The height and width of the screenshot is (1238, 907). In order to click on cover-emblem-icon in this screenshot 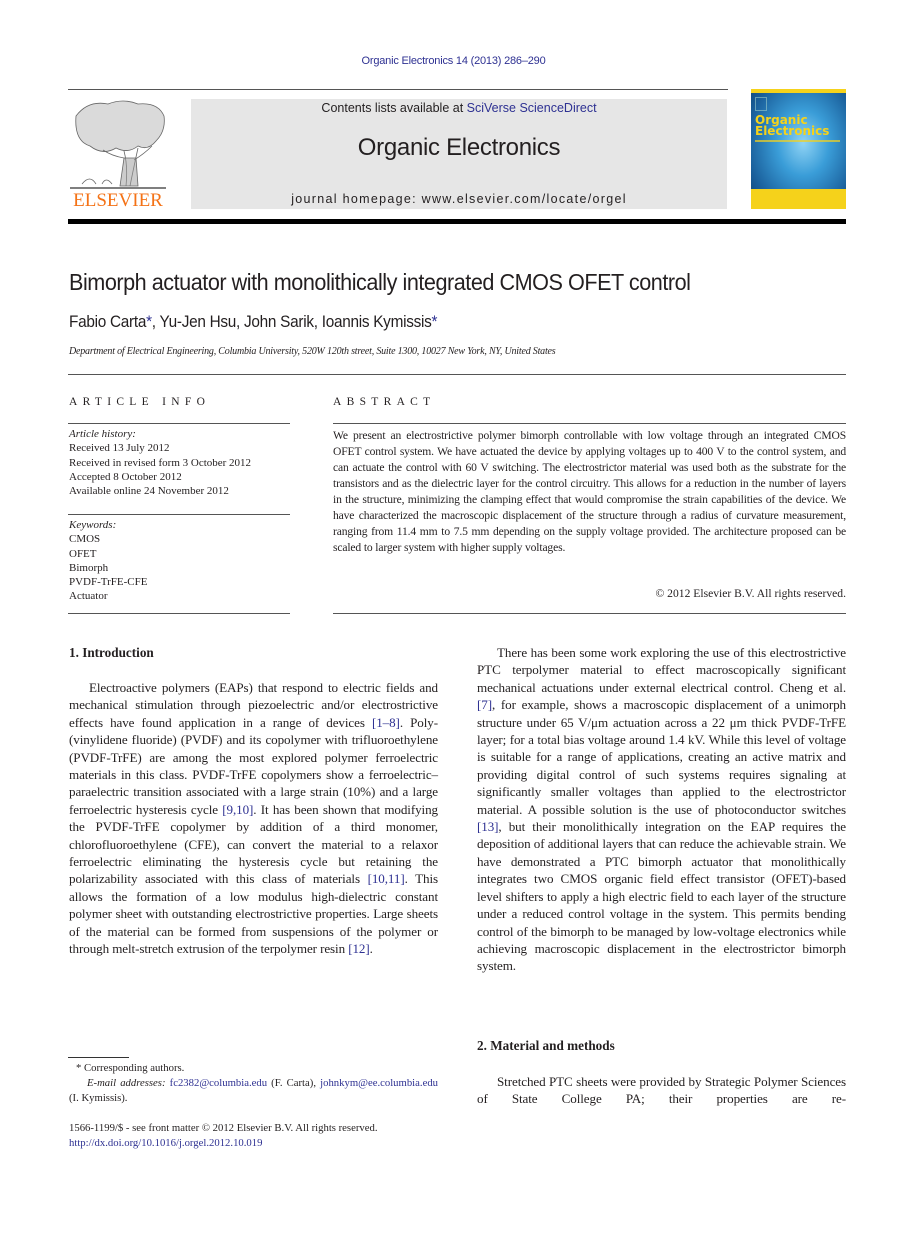, I will do `click(761, 104)`.